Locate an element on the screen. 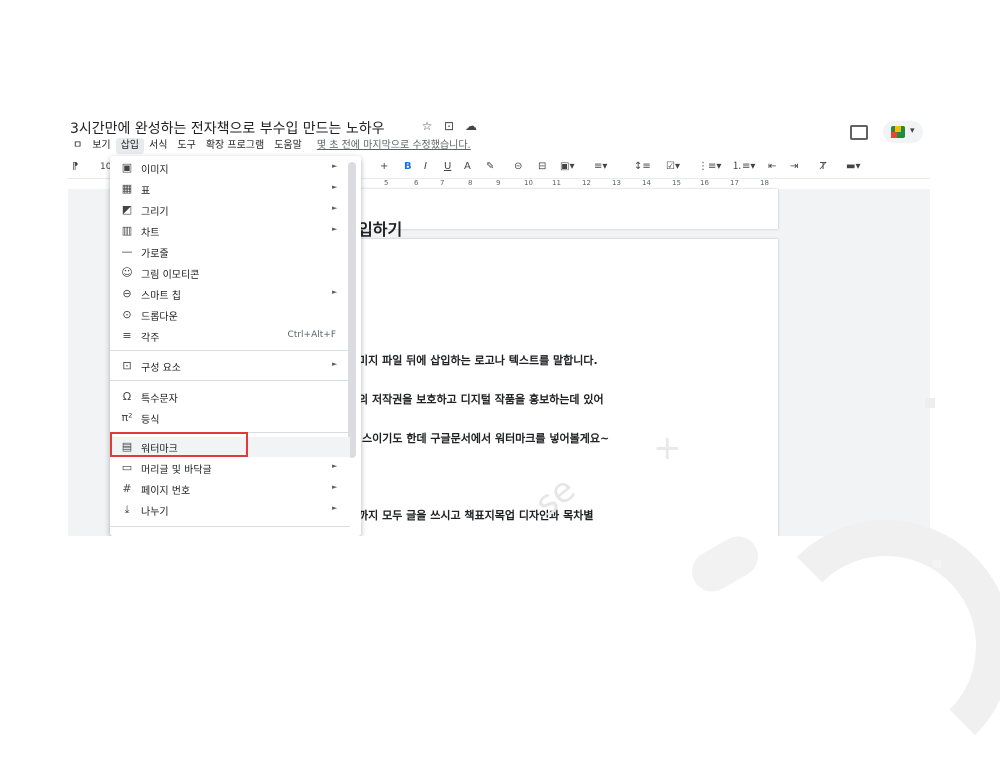 The width and height of the screenshot is (1000, 772). watermark-plus-mark: + is located at coordinates (667, 448).